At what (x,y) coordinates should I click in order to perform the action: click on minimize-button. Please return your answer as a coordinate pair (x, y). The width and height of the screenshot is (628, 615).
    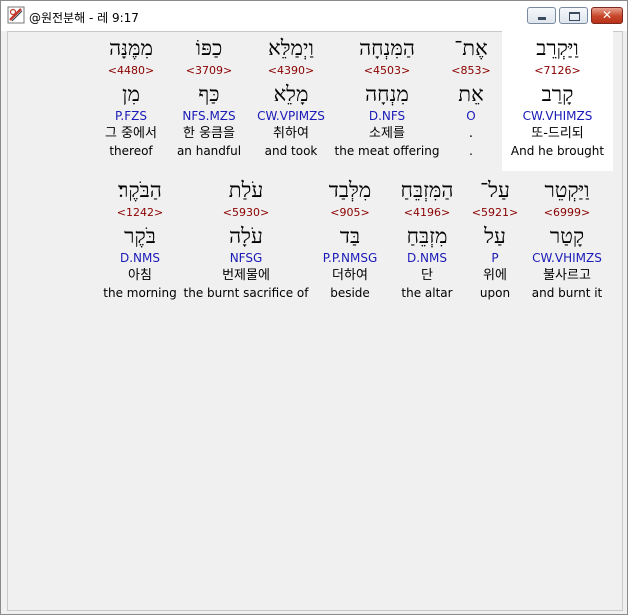
    Looking at the image, I should click on (541, 15).